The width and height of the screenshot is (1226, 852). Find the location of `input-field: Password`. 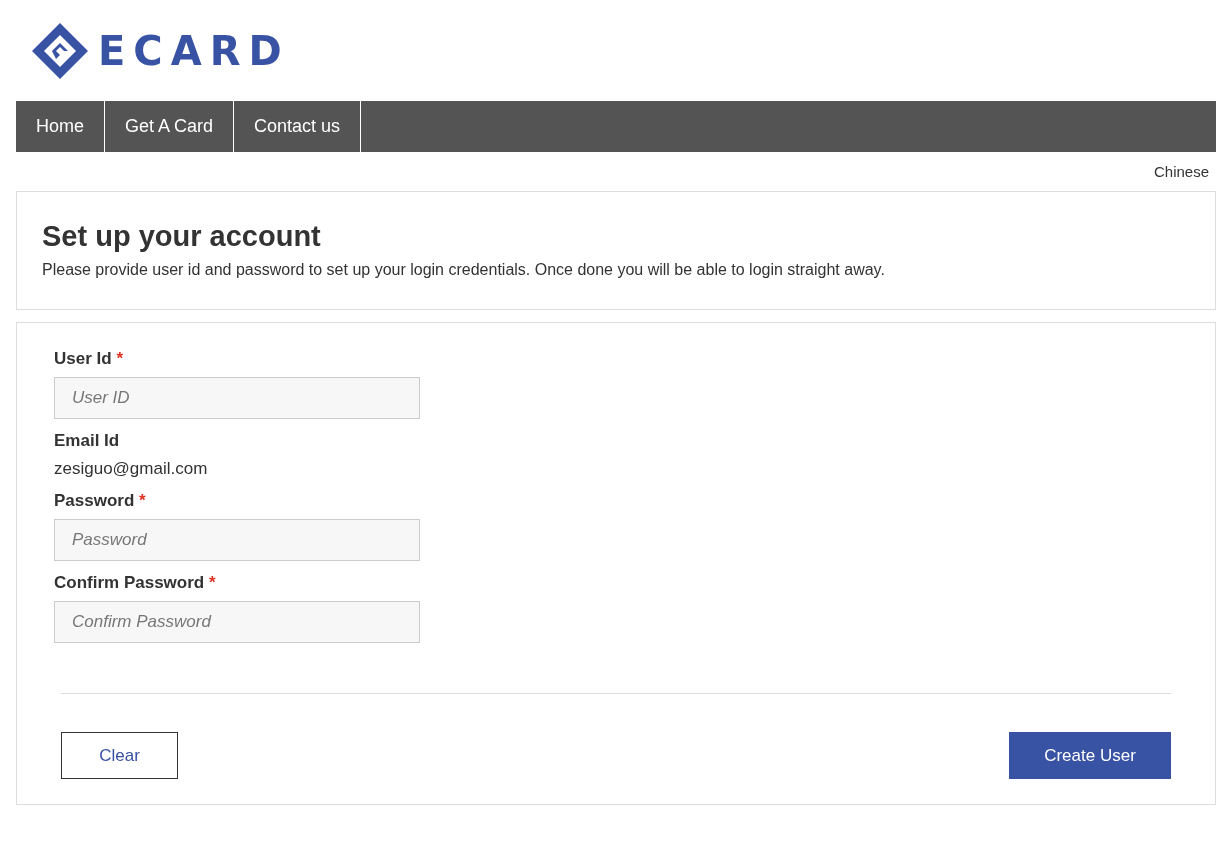

input-field: Password is located at coordinates (237, 540).